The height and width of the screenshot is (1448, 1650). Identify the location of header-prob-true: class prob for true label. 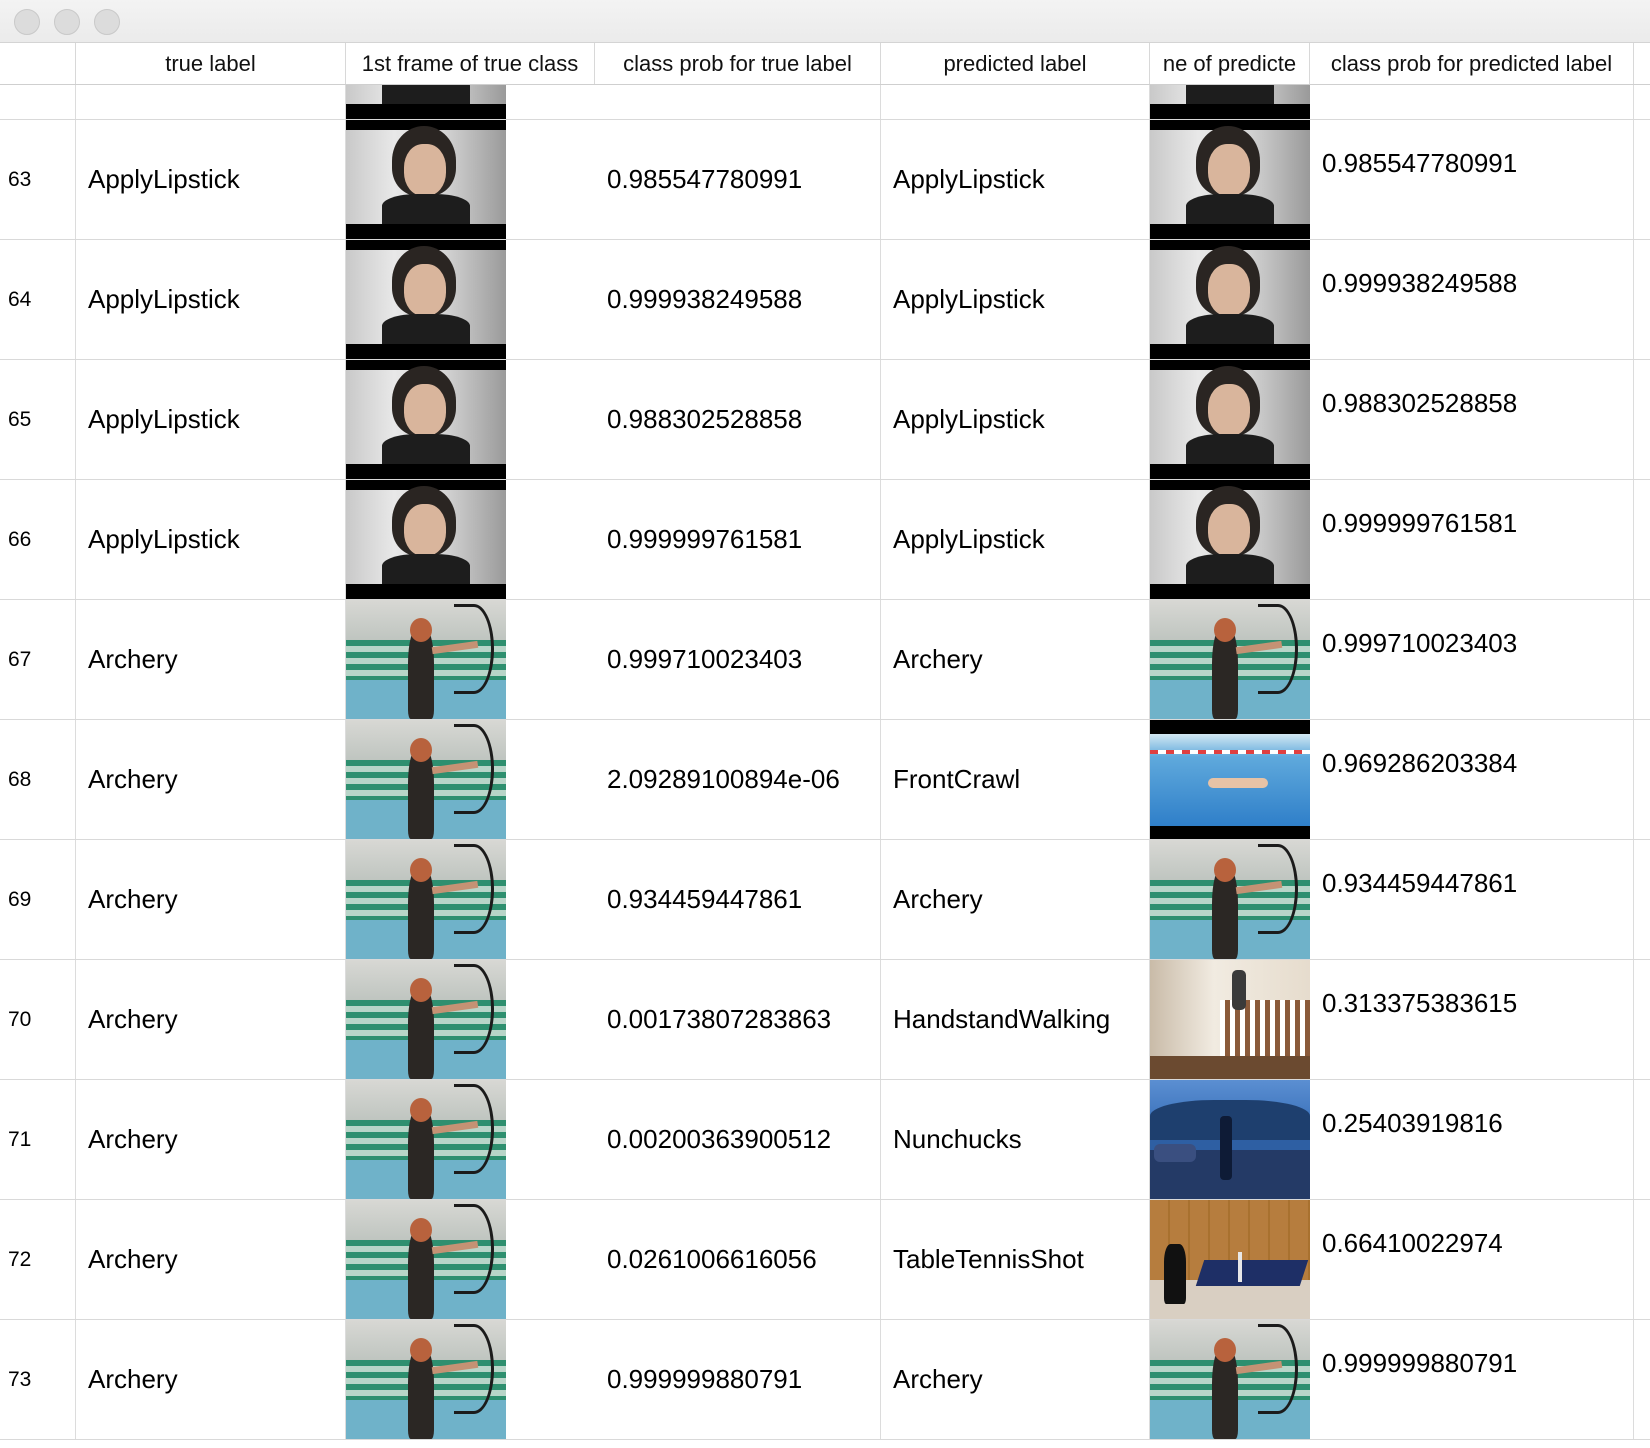
(738, 63).